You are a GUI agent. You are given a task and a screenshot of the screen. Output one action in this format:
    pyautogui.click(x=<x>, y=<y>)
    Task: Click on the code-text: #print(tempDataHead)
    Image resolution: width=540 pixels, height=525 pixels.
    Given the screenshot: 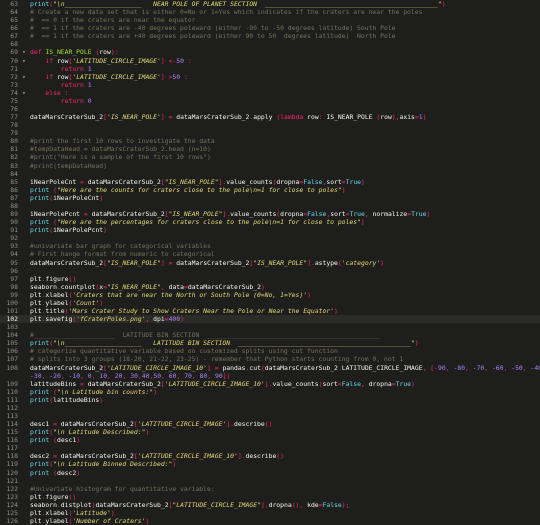 What is the action you would take?
    pyautogui.click(x=68, y=166)
    